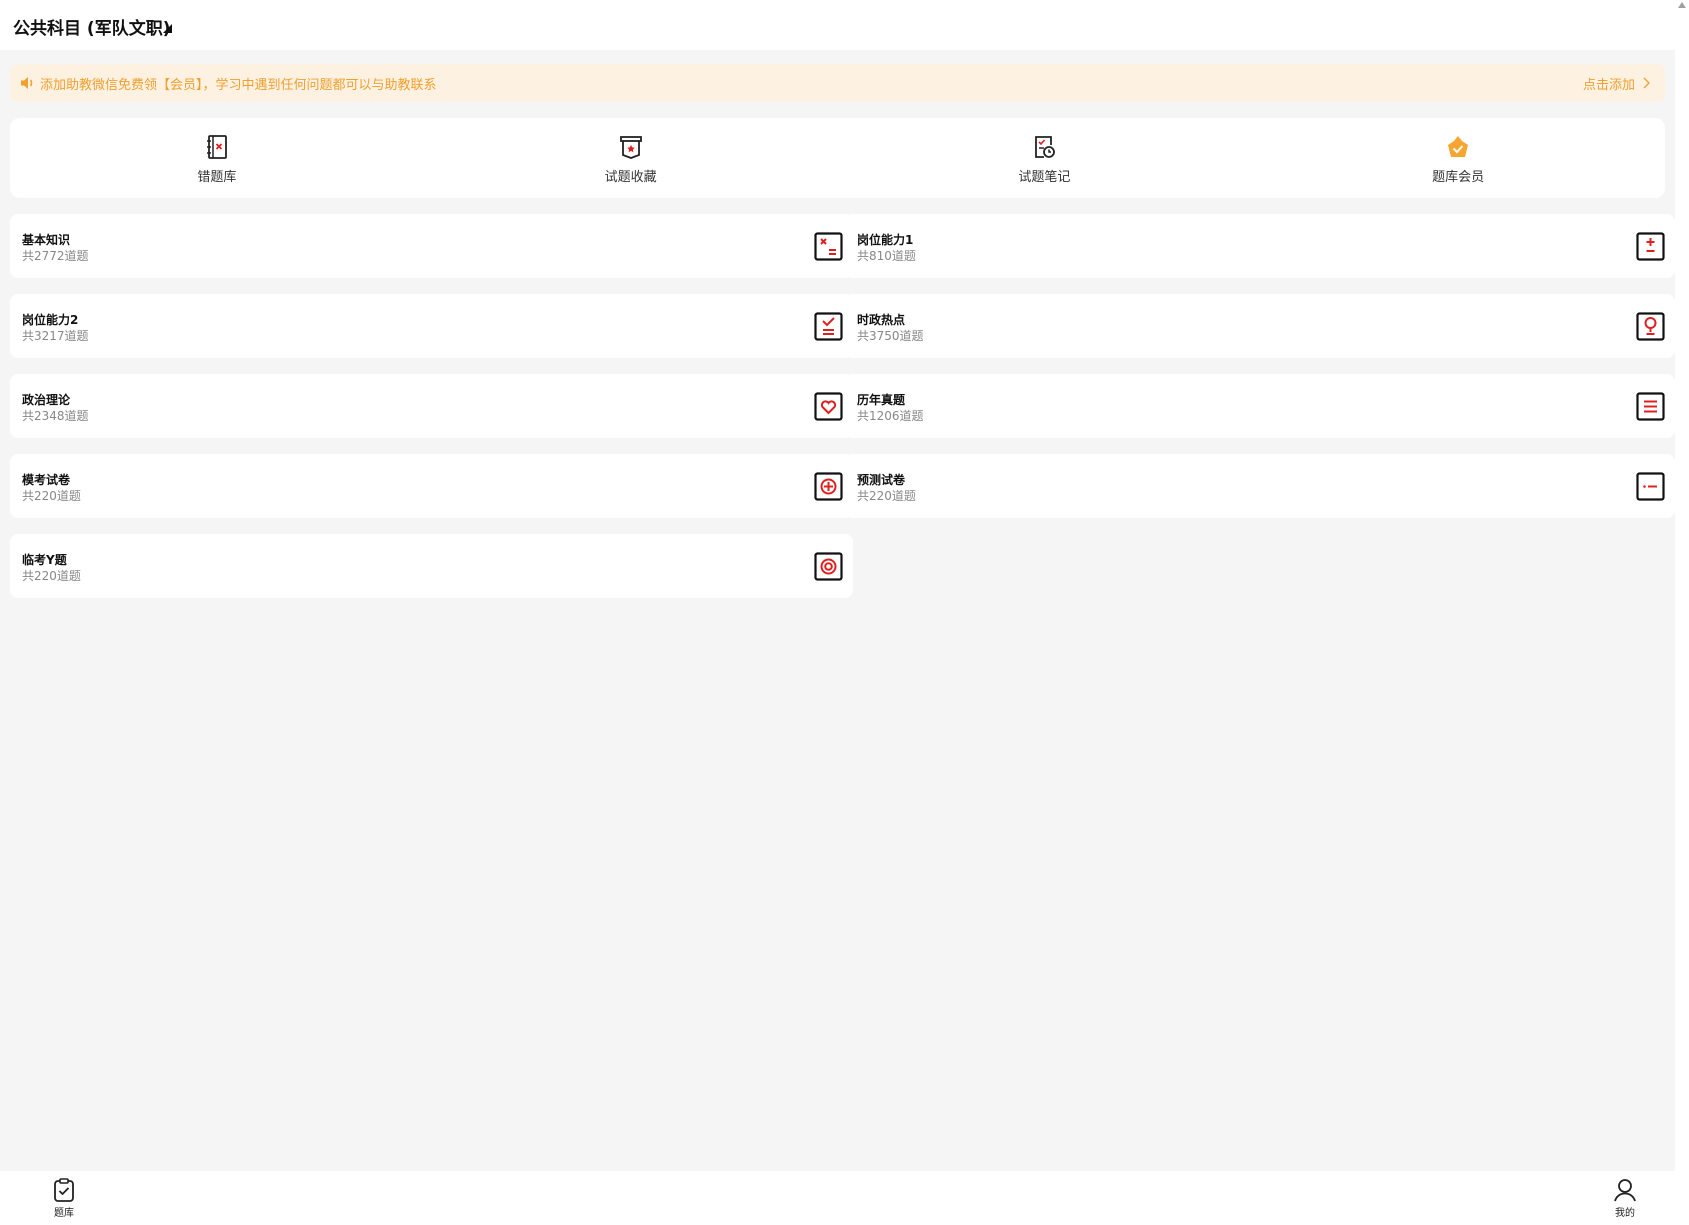 The width and height of the screenshot is (1689, 1225). I want to click on notice-text: 添加助教微信免费领【会员】，学习中遇到任何问题都可以与助教联系, so click(238, 85).